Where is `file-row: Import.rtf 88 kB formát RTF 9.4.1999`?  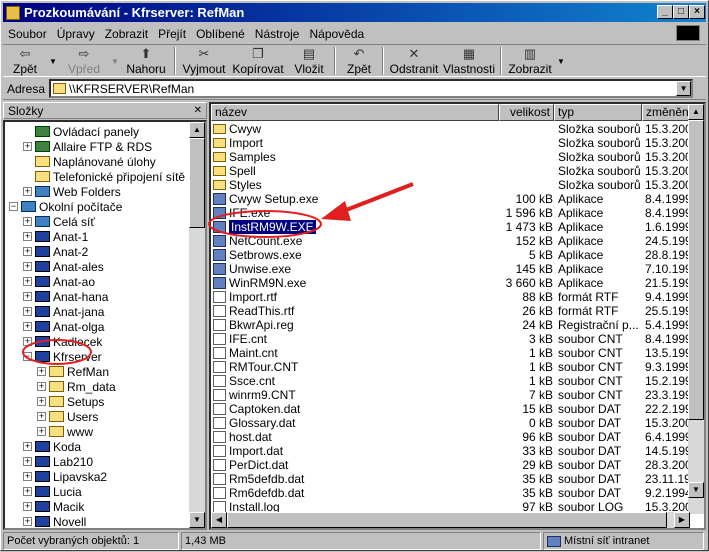
file-row: Import.rtf 88 kB formát RTF 9.4.1999 is located at coordinates (451, 297).